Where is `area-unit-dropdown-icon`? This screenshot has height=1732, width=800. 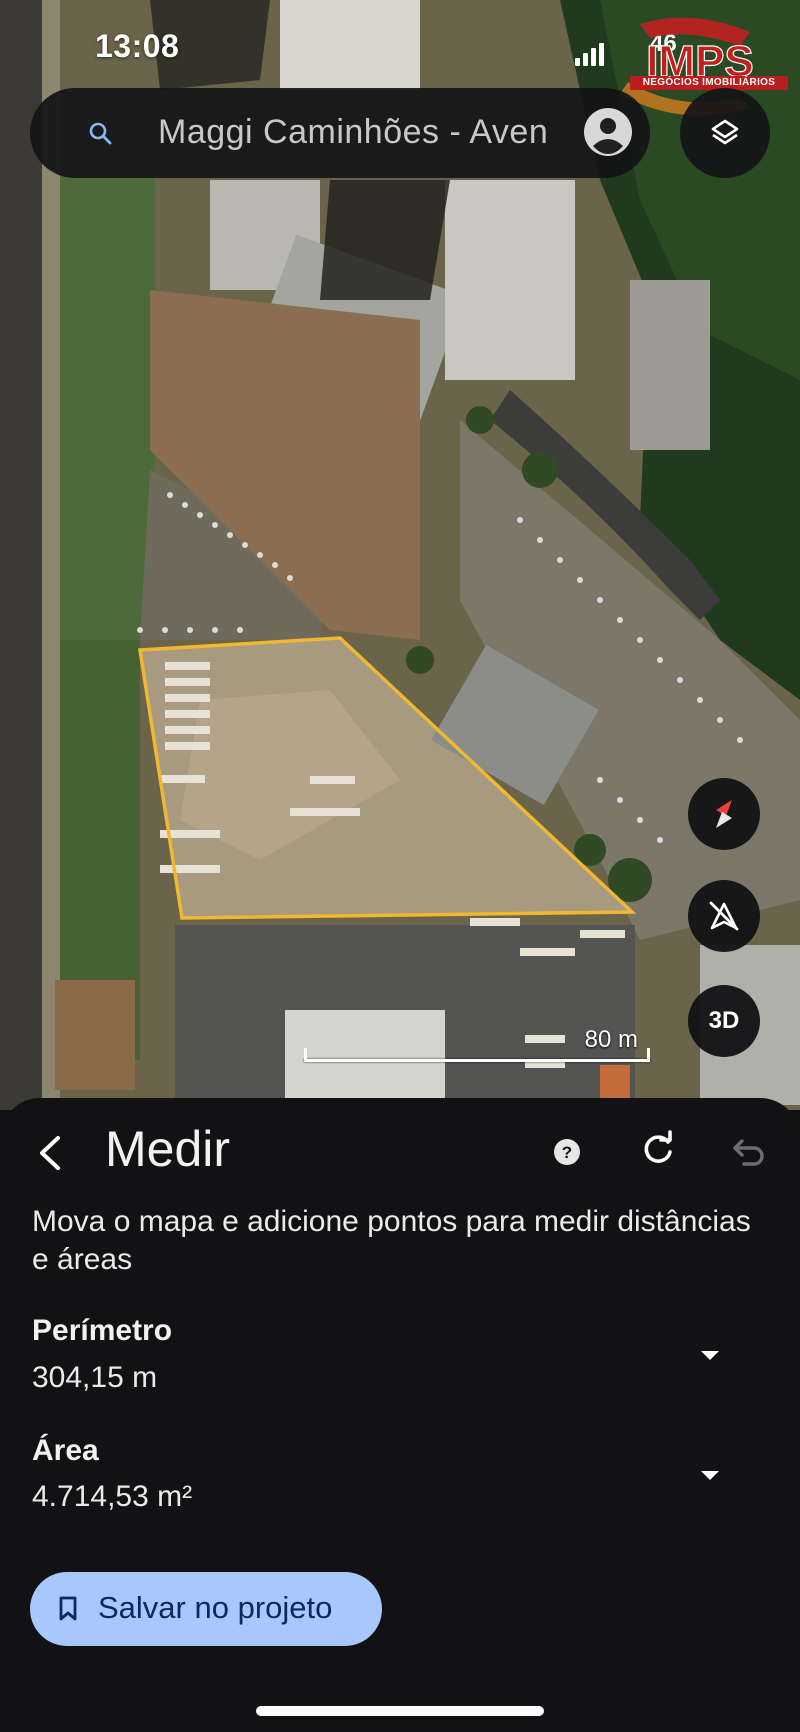 area-unit-dropdown-icon is located at coordinates (710, 1475).